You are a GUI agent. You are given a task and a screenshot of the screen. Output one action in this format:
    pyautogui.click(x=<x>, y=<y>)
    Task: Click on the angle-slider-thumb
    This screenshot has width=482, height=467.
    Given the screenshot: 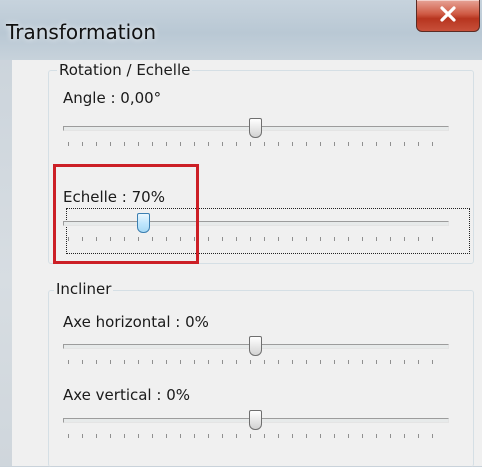 What is the action you would take?
    pyautogui.click(x=255, y=128)
    